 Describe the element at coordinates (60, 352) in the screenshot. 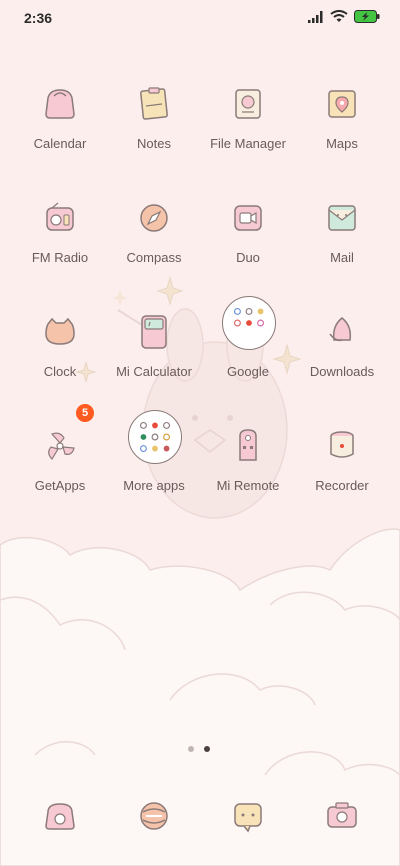

I see `app-clock: Clock` at that location.